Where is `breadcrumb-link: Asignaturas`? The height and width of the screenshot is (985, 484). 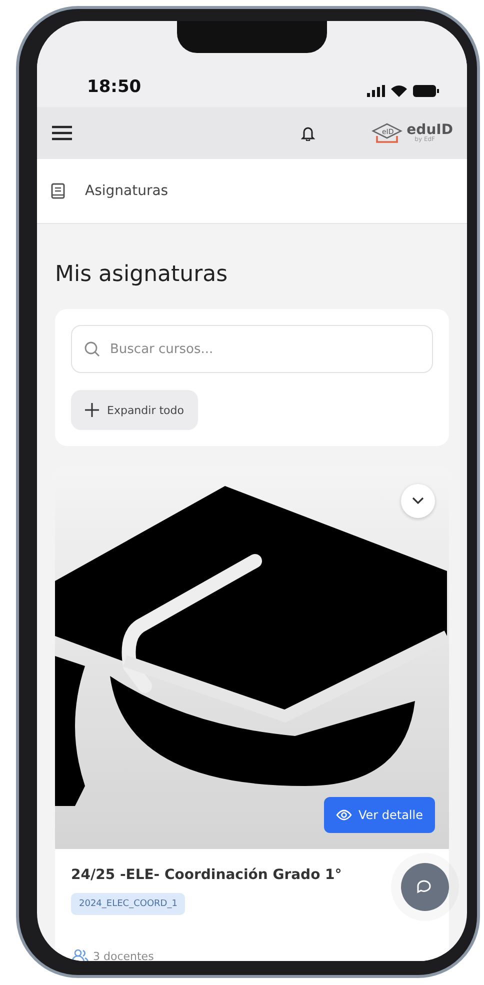
breadcrumb-link: Asignaturas is located at coordinates (126, 191).